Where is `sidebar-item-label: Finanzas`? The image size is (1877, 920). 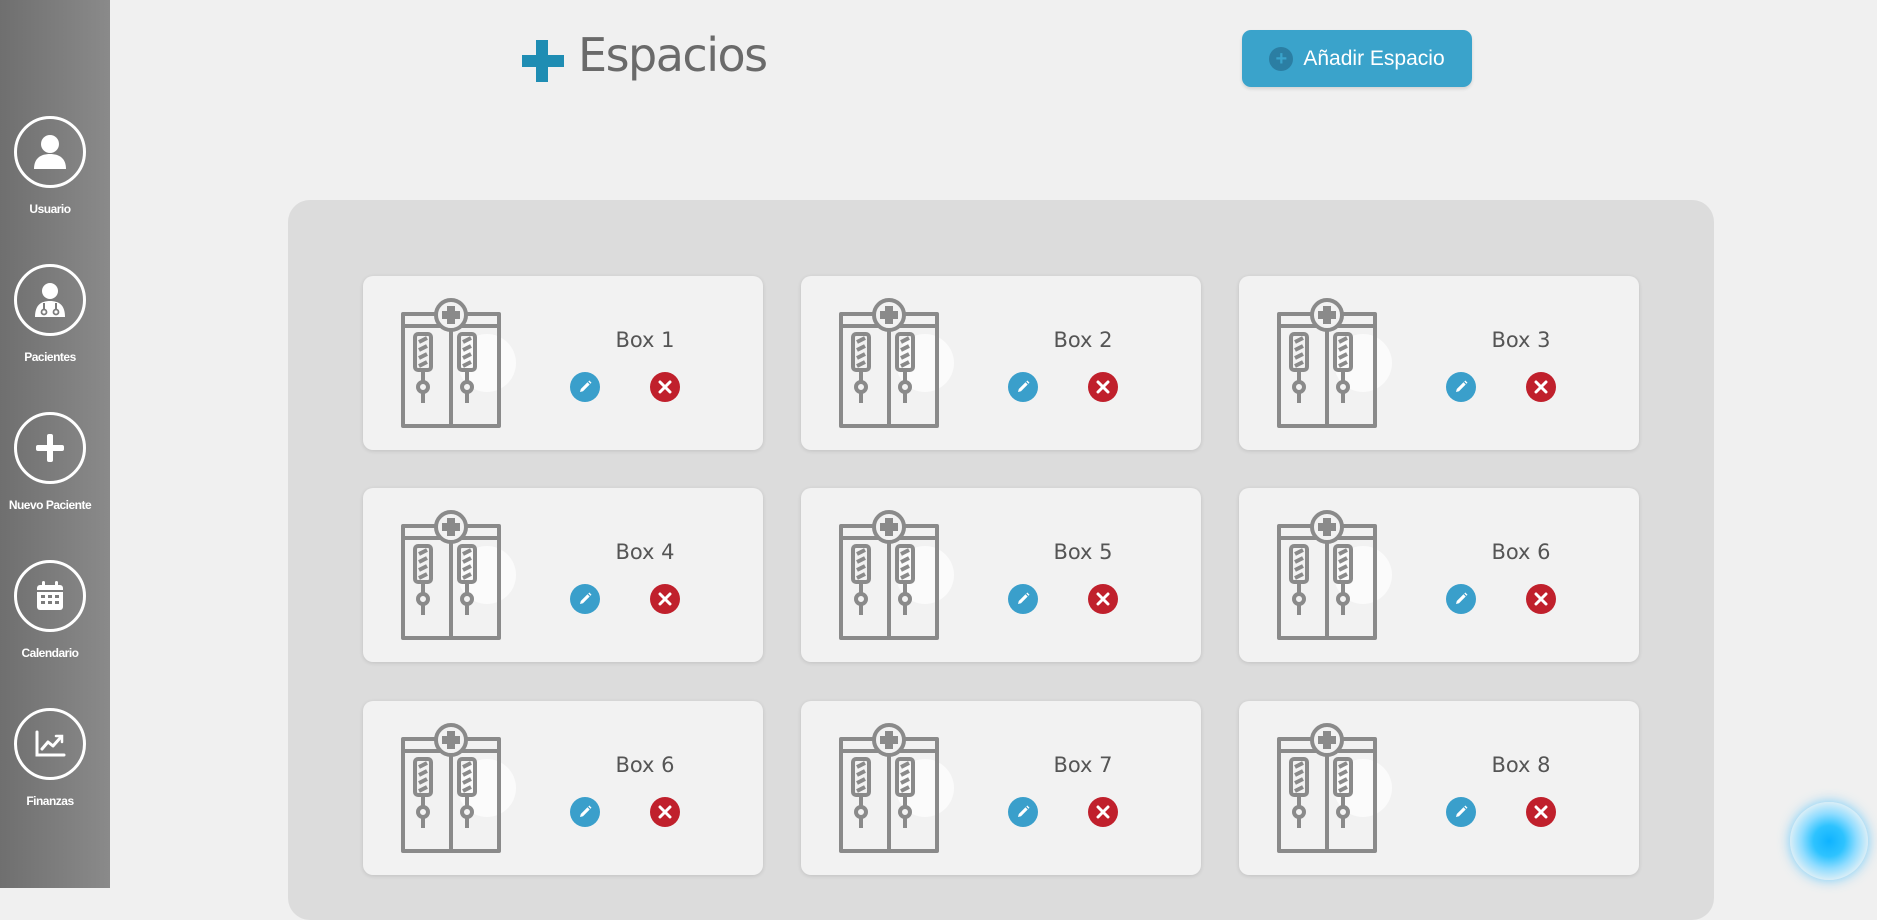
sidebar-item-label: Finanzas is located at coordinates (50, 801).